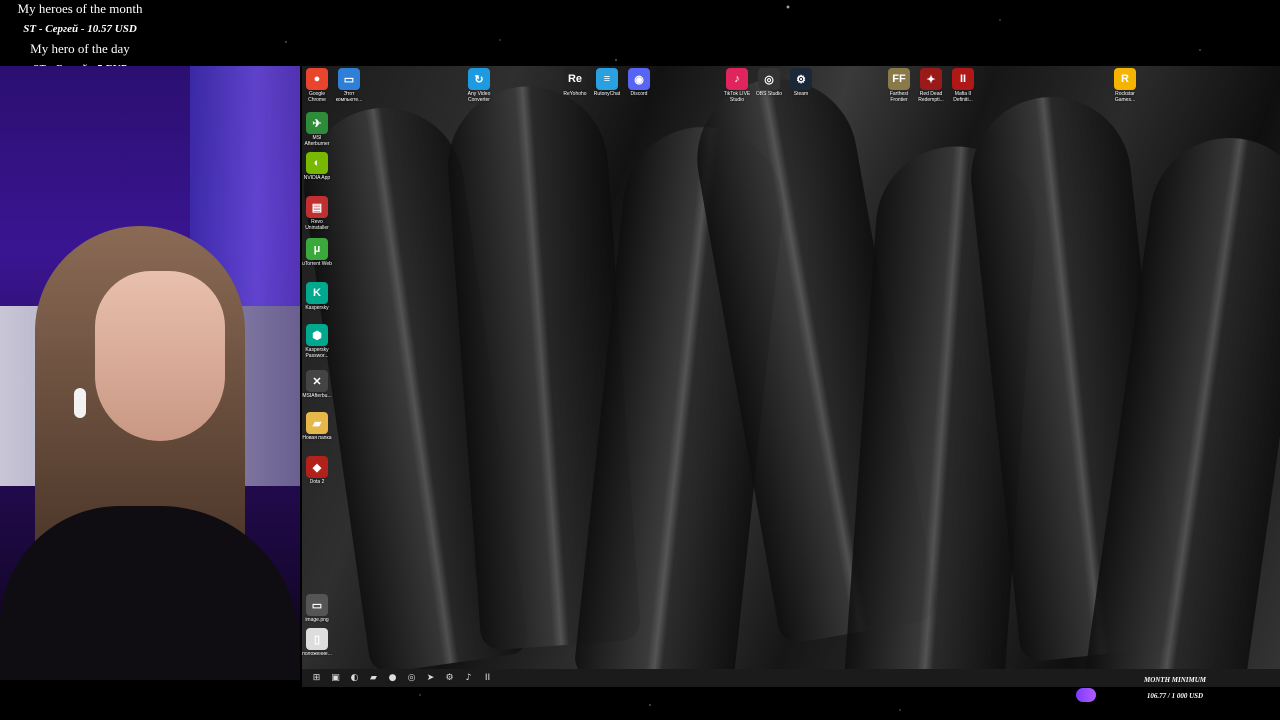 This screenshot has width=1280, height=720. Describe the element at coordinates (899, 97) in the screenshot. I see `desktop-icon-label: Farthest Frontier` at that location.